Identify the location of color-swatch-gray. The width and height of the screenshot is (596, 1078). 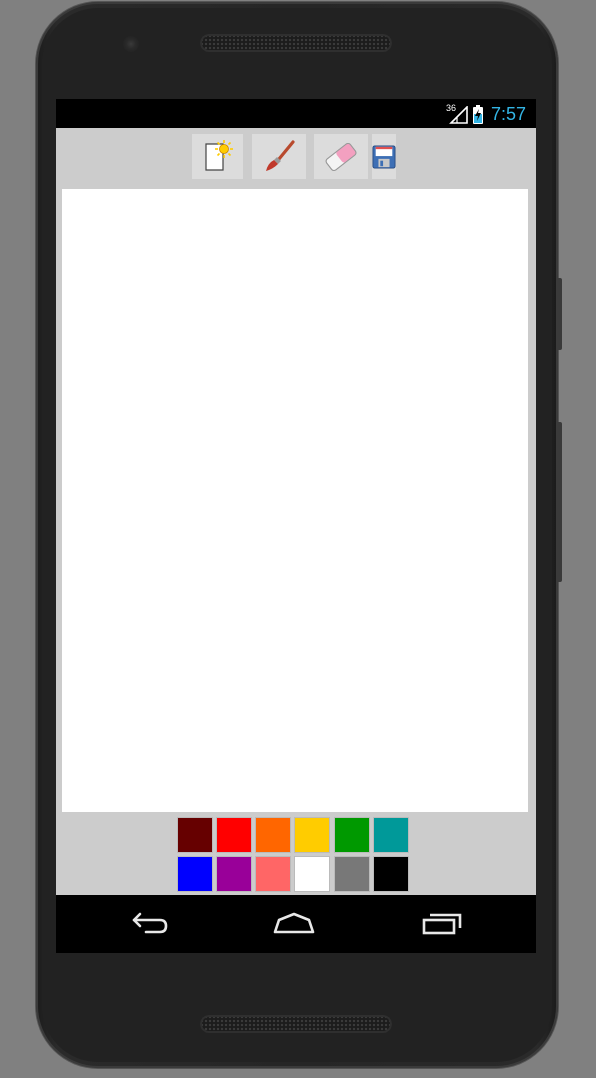
(352, 874).